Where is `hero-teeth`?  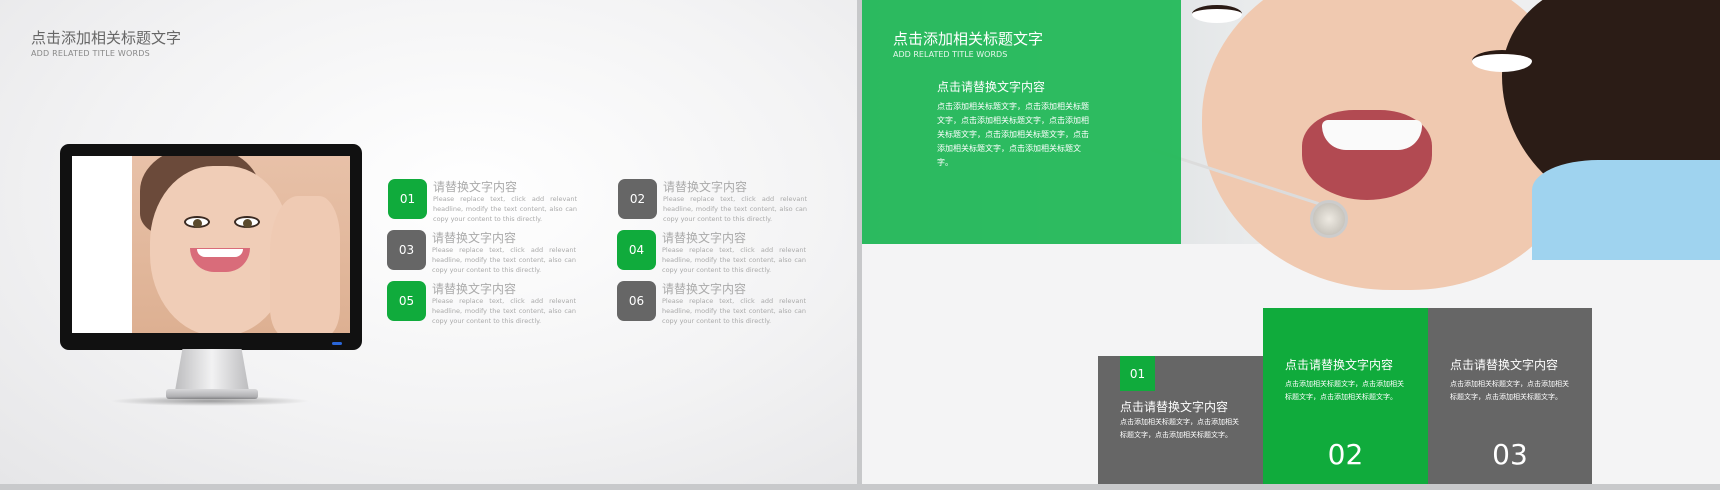
hero-teeth is located at coordinates (1372, 135).